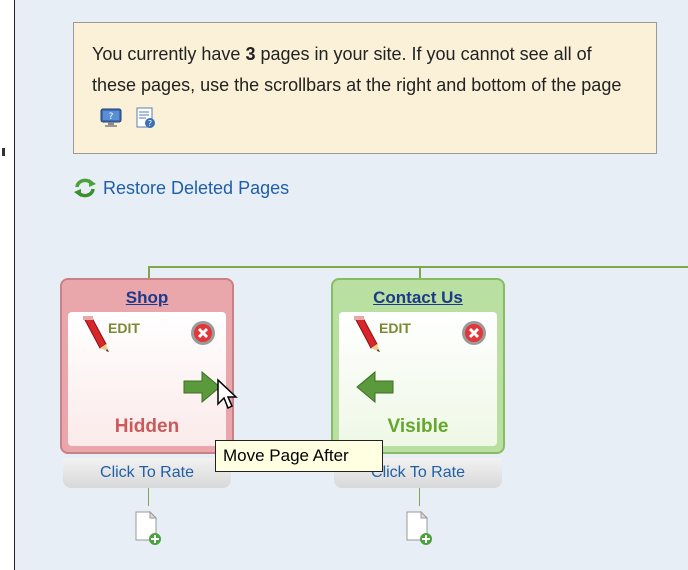  What do you see at coordinates (147, 473) in the screenshot?
I see `click-to-rate-button: Click To Rate` at bounding box center [147, 473].